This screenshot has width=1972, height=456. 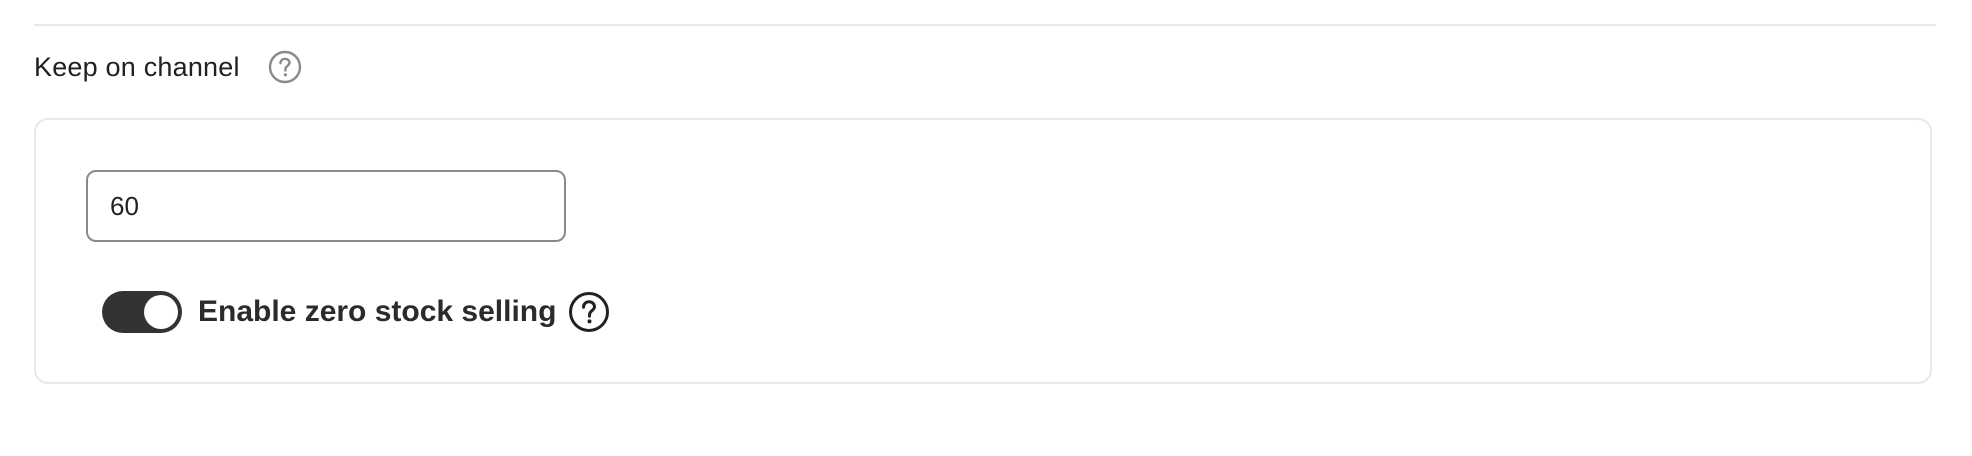 I want to click on section-title: Keep on channel, so click(x=137, y=66).